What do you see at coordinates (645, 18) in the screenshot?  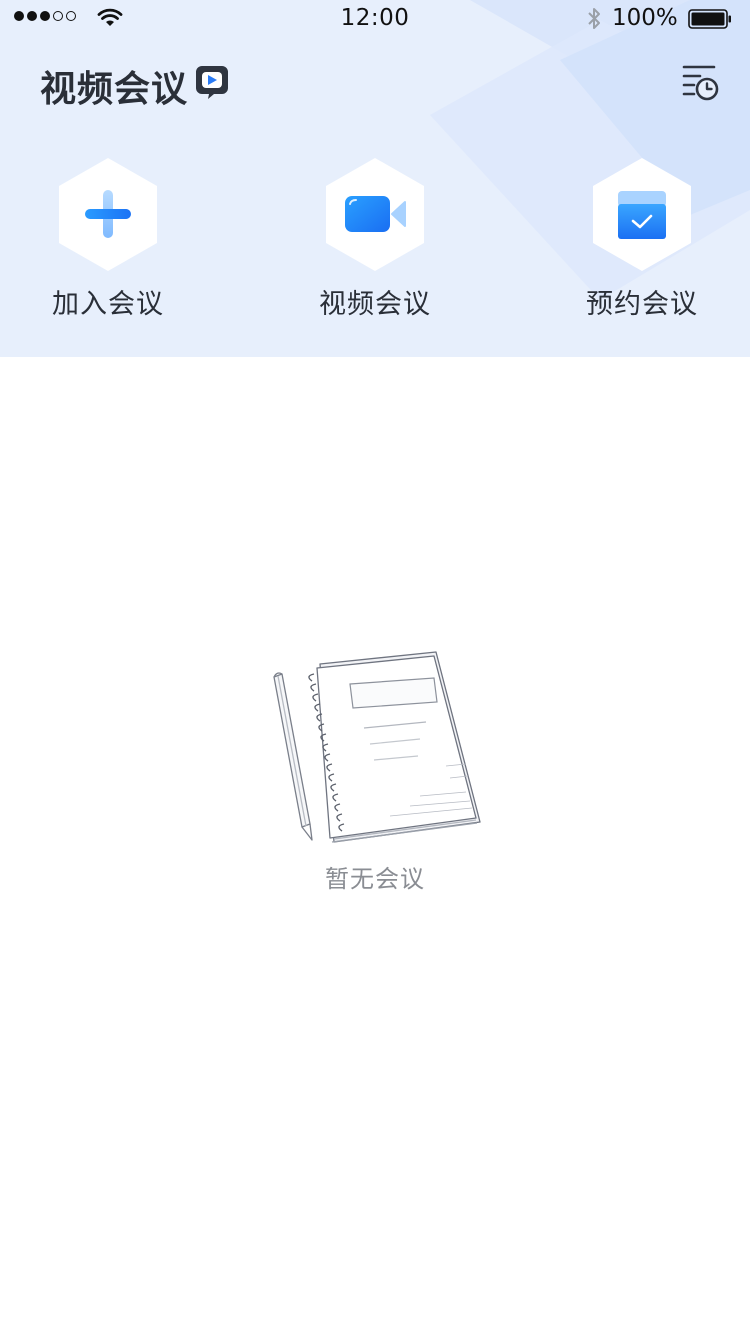 I see `battery-percent: 100%` at bounding box center [645, 18].